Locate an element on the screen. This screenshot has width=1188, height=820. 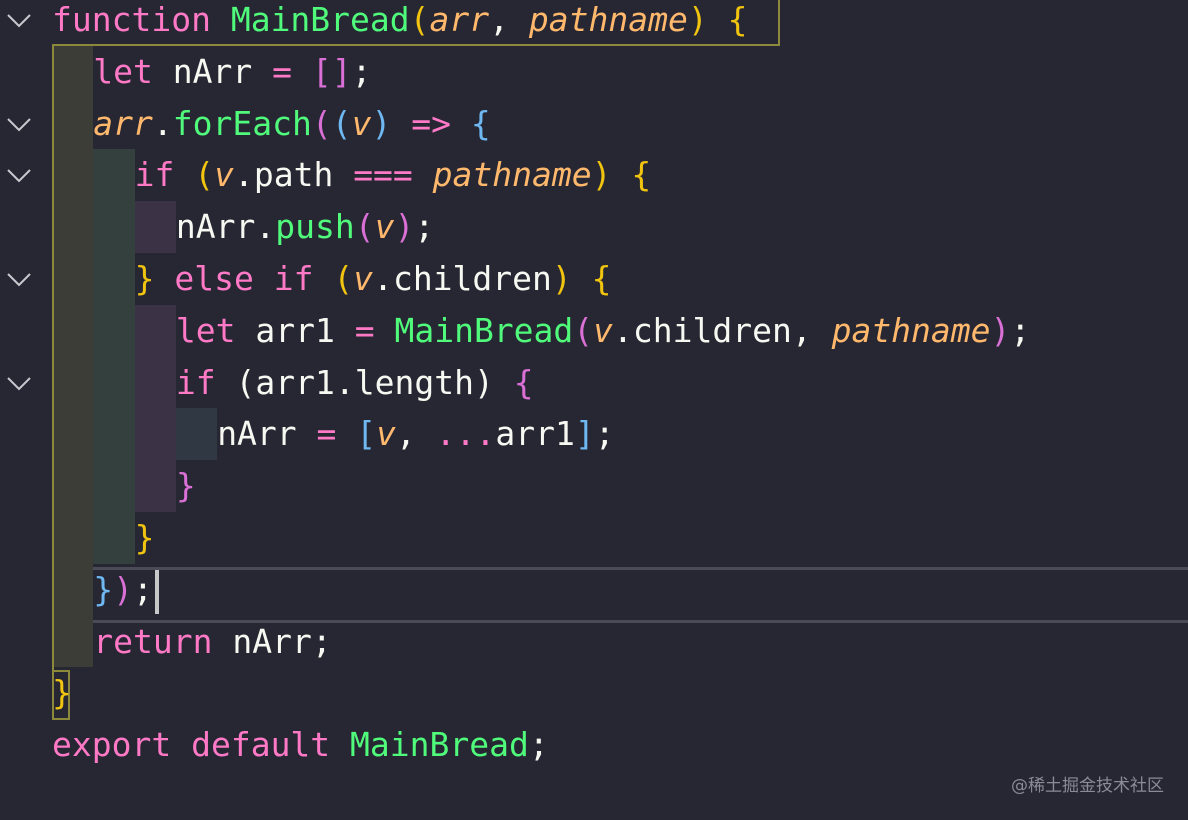
code-line: } else if (v.children) { is located at coordinates (373, 279).